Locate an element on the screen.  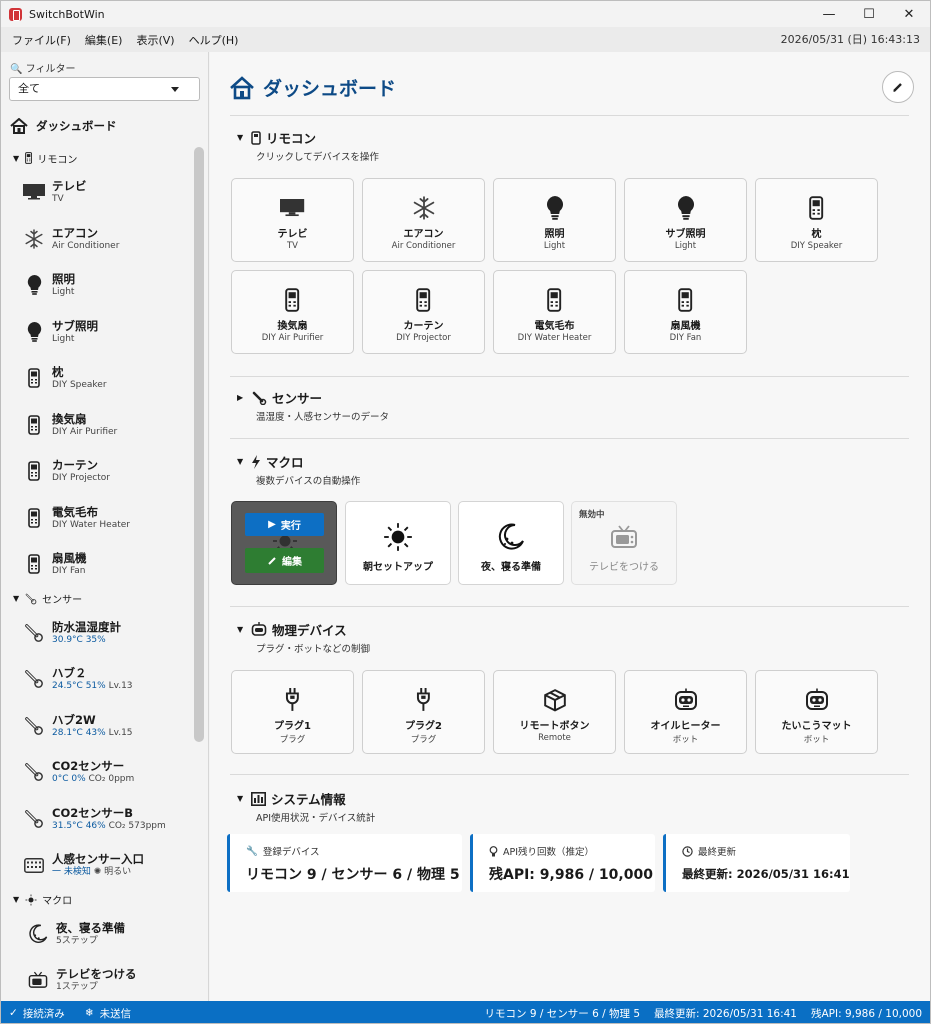
sidebar-scrollbar is located at coordinates (199, 444).